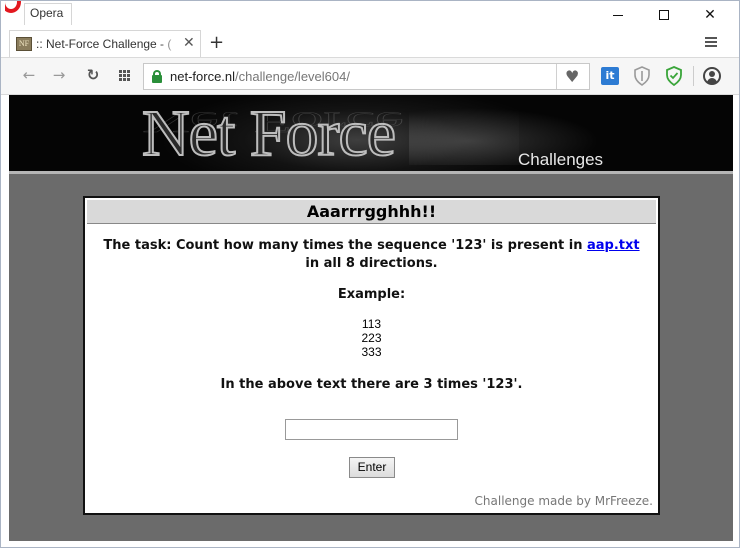 The image size is (740, 548). Describe the element at coordinates (189, 43) in the screenshot. I see `tab-close-icon: ✕` at that location.